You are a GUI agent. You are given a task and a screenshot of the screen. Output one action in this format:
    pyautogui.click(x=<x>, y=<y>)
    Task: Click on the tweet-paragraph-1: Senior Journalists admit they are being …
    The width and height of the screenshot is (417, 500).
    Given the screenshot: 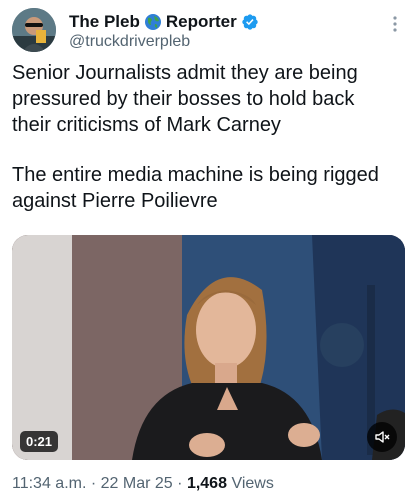 What is the action you would take?
    pyautogui.click(x=185, y=99)
    